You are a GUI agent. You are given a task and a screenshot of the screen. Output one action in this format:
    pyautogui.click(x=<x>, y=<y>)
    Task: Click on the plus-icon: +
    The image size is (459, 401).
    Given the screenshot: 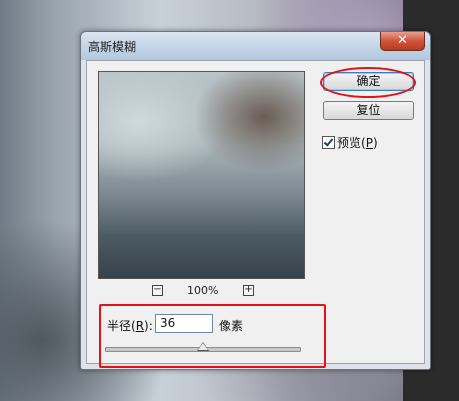 What is the action you would take?
    pyautogui.click(x=248, y=289)
    